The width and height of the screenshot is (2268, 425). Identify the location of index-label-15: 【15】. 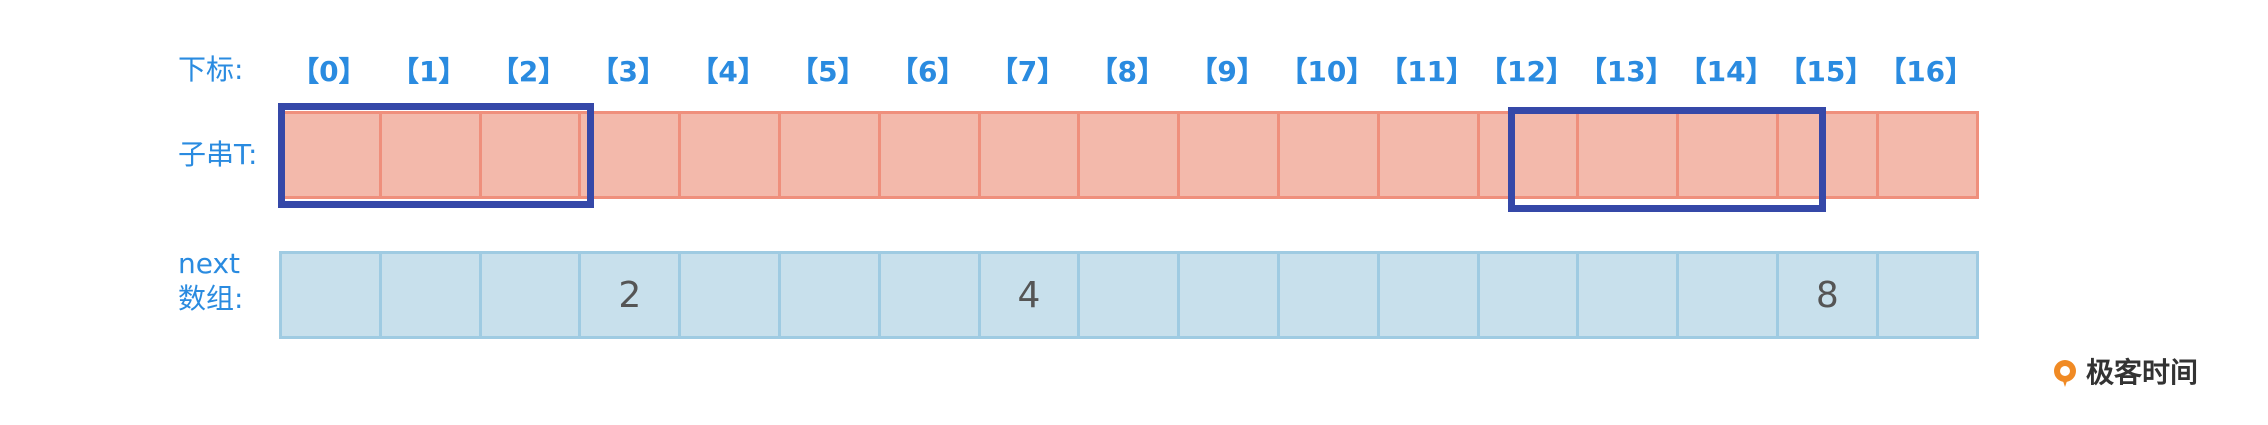
(1826, 71).